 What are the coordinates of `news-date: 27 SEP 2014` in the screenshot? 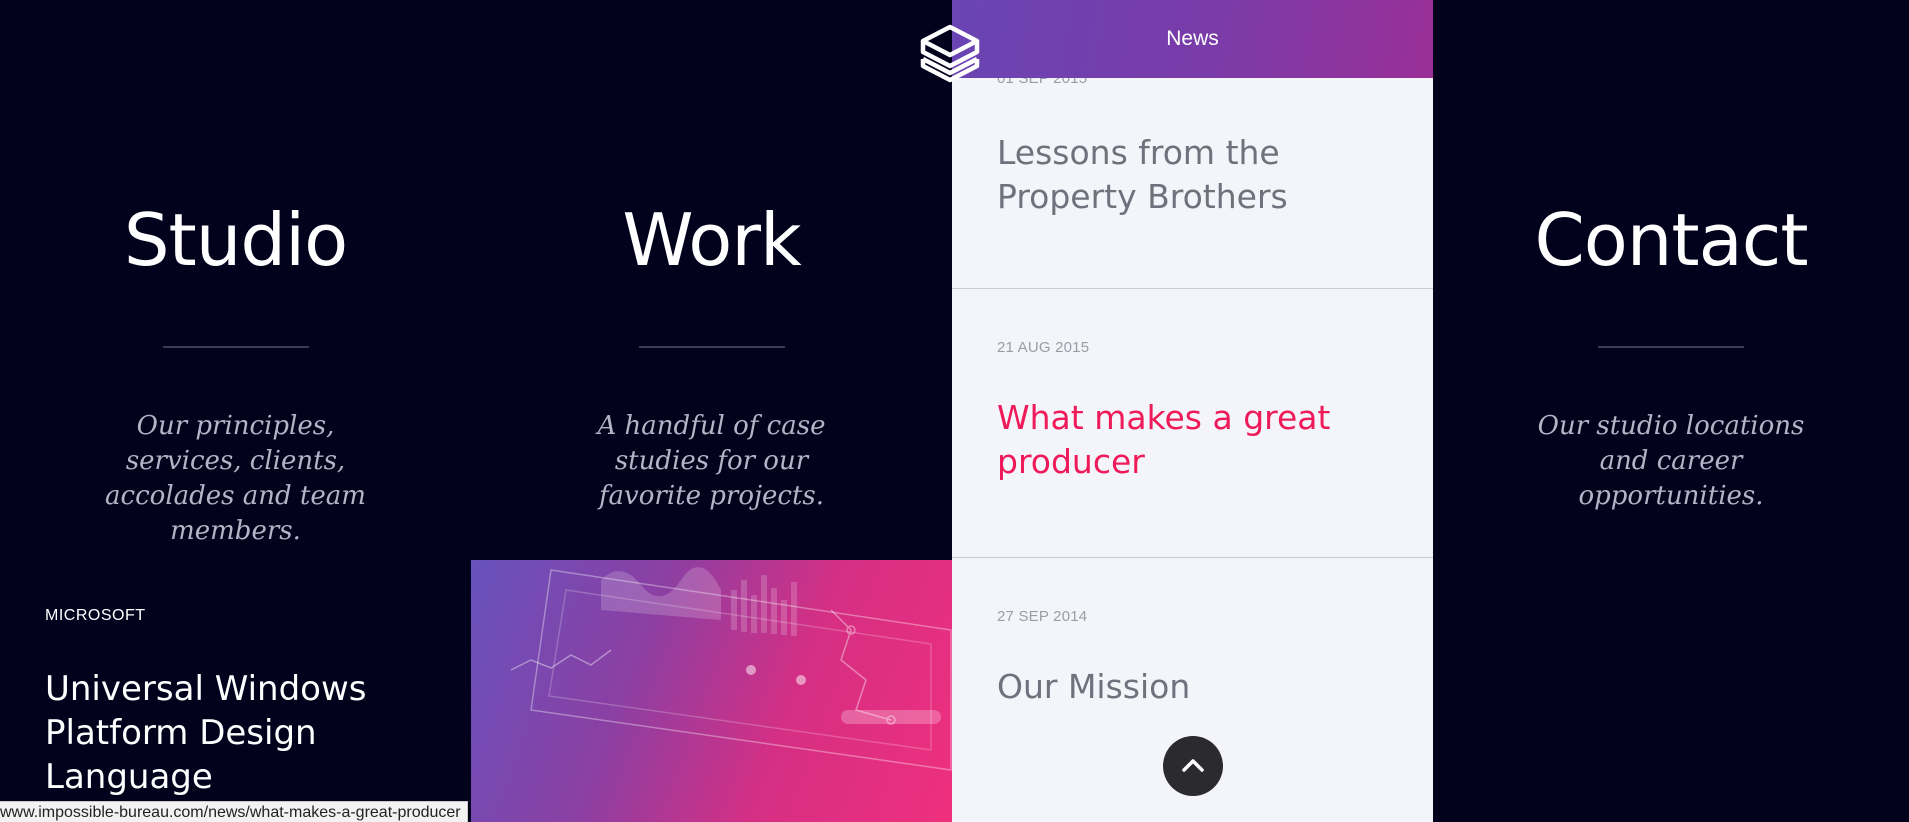 It's located at (1042, 616).